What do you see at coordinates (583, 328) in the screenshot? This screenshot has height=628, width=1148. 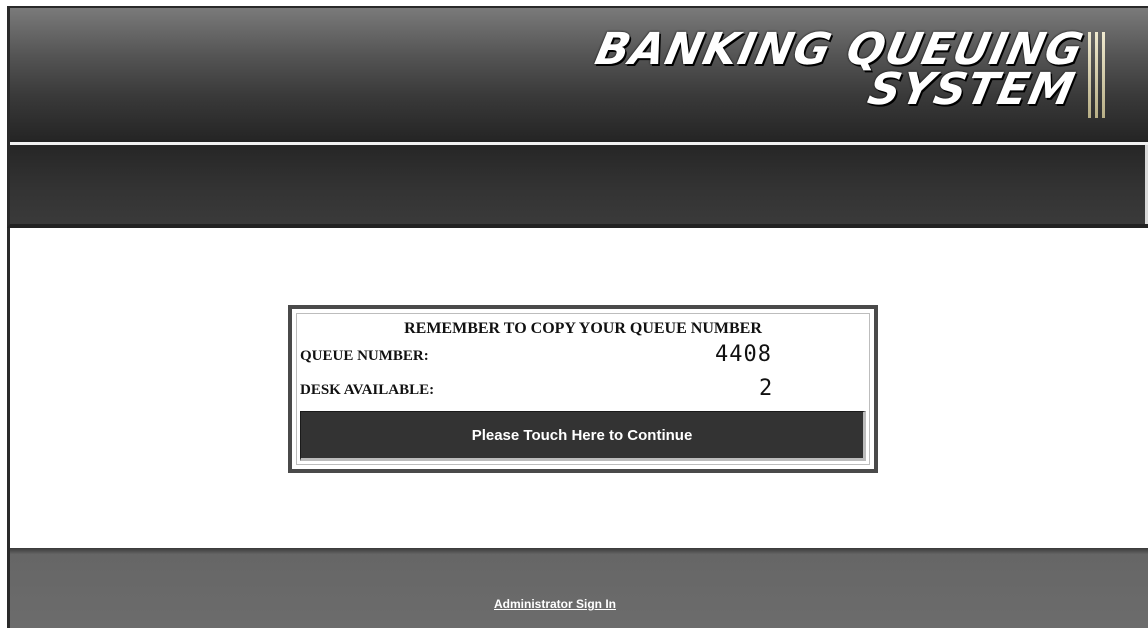 I see `reminder-heading: REMEMBER TO COPY YOUR QUEUE NUMBER` at bounding box center [583, 328].